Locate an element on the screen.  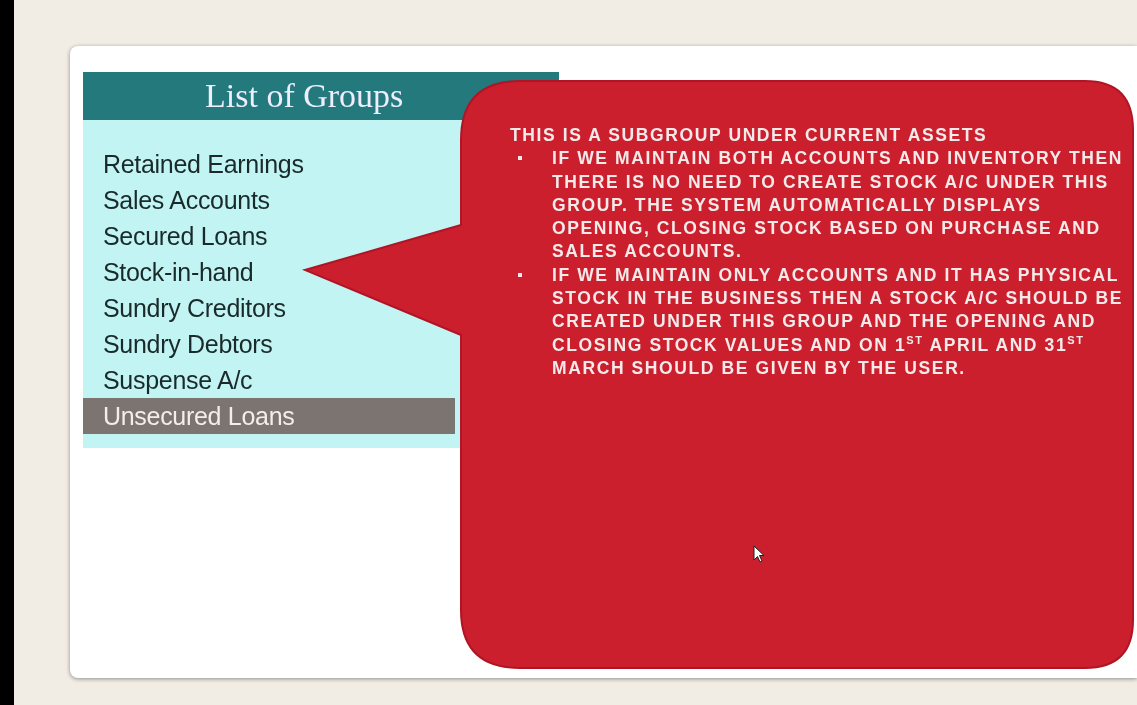
group-list-item: Retained Earnings is located at coordinates (193, 164).